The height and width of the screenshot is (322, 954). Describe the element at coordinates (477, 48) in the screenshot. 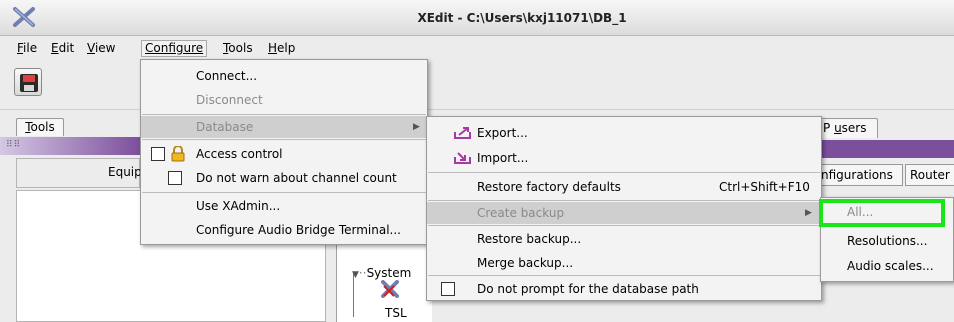

I see `menu-bar: File Edit View Configure Tools Help` at that location.